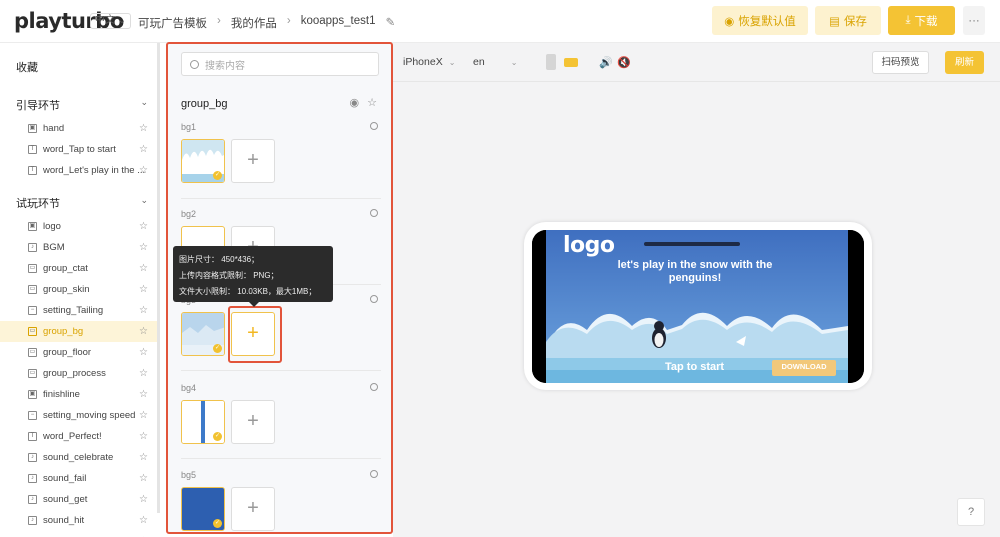 This screenshot has width=1000, height=537. I want to click on tooltip-arrow, so click(254, 304).